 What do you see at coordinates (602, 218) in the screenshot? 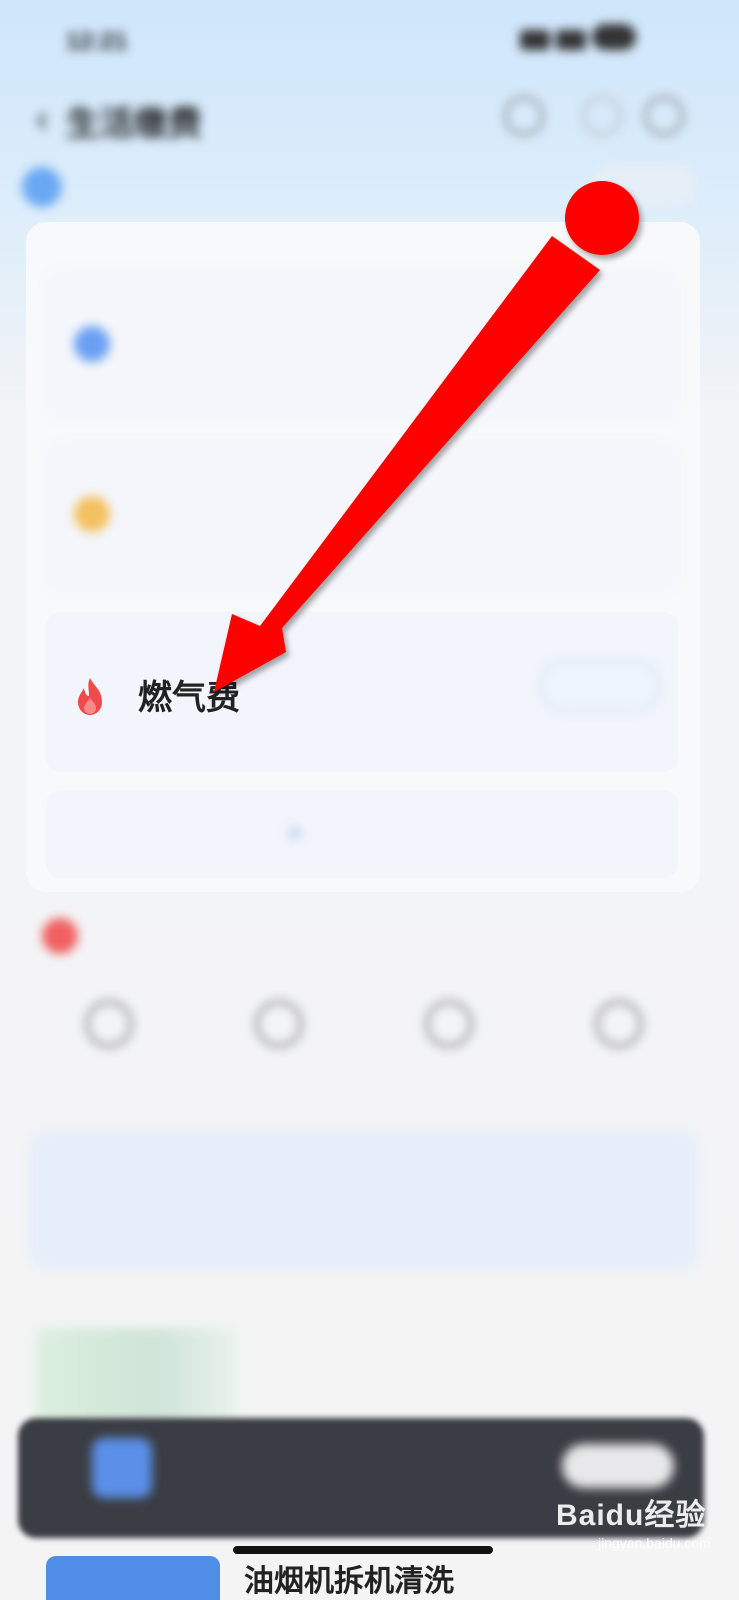
I see `arrow-head-dot` at bounding box center [602, 218].